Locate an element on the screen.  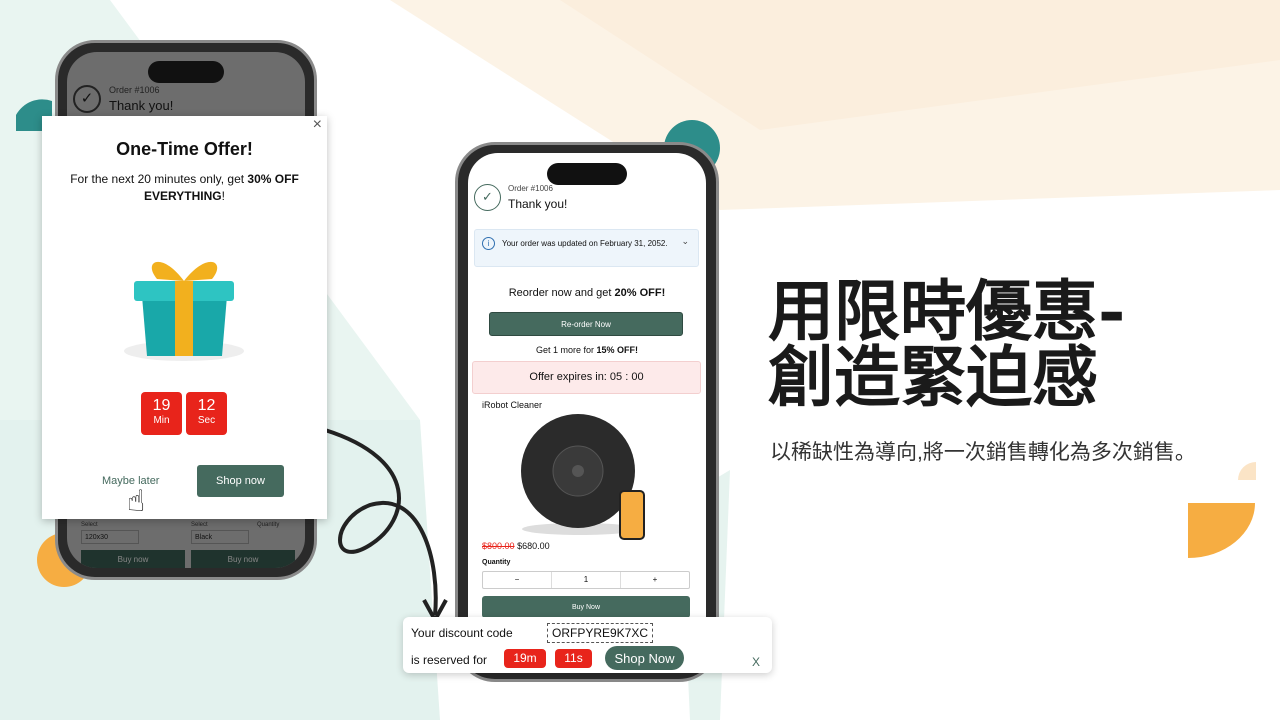
get-more-text: Get 1 more for 15% OFF! is located at coordinates (587, 350).